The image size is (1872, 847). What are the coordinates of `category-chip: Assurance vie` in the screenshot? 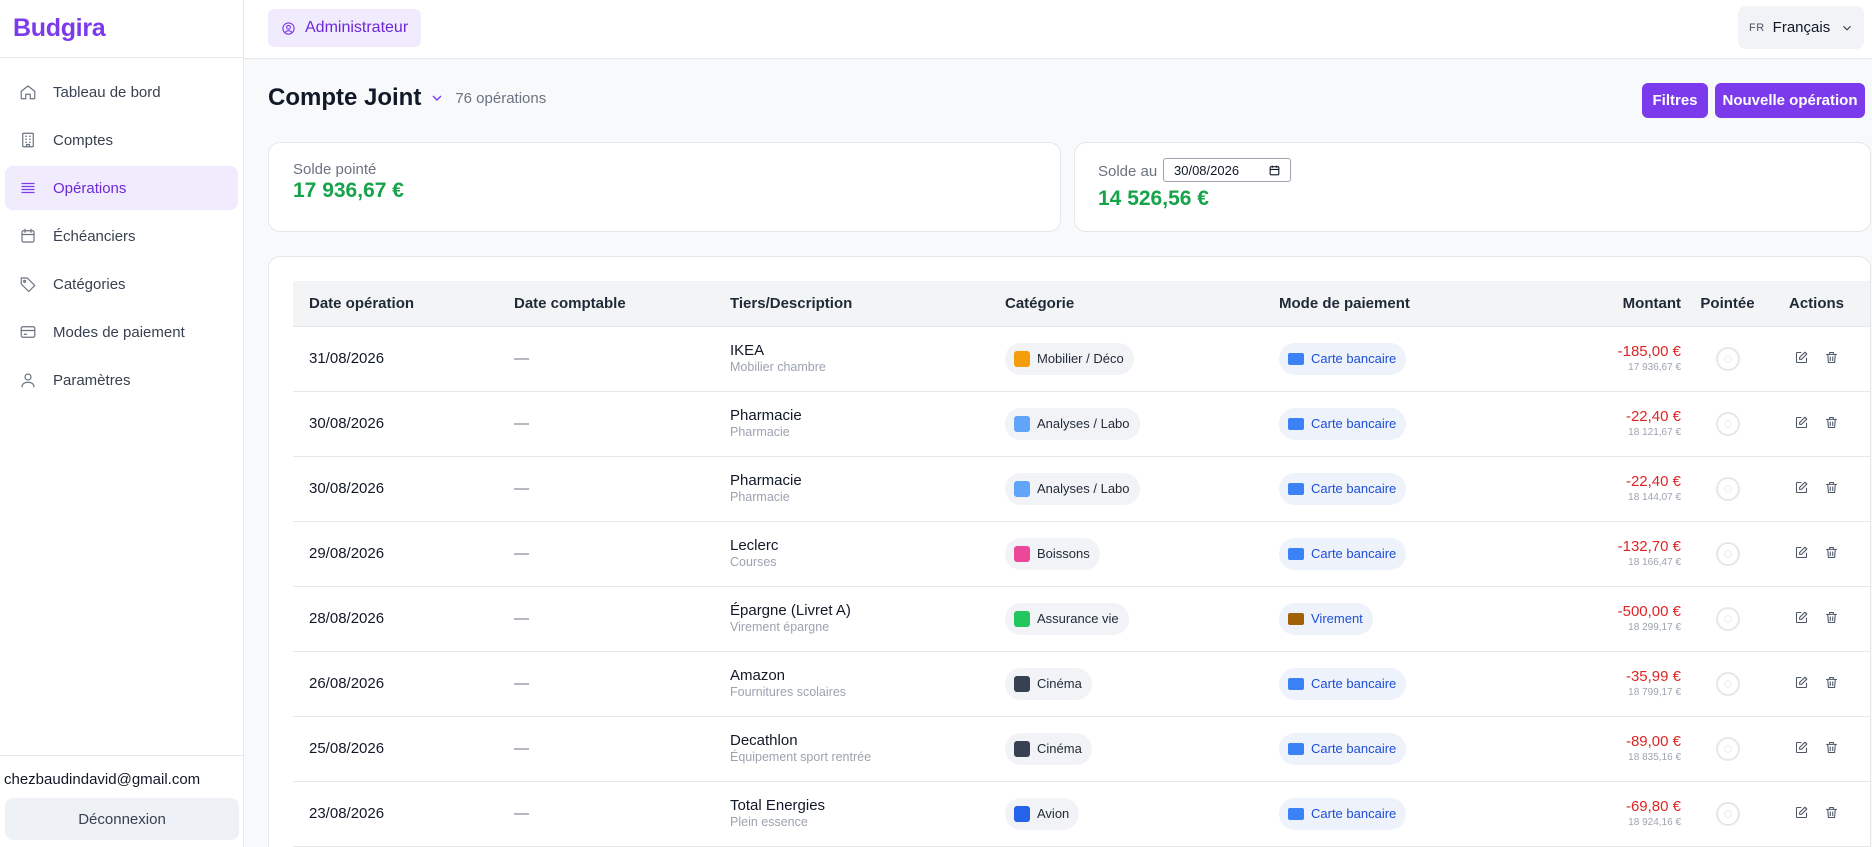 It's located at (1067, 618).